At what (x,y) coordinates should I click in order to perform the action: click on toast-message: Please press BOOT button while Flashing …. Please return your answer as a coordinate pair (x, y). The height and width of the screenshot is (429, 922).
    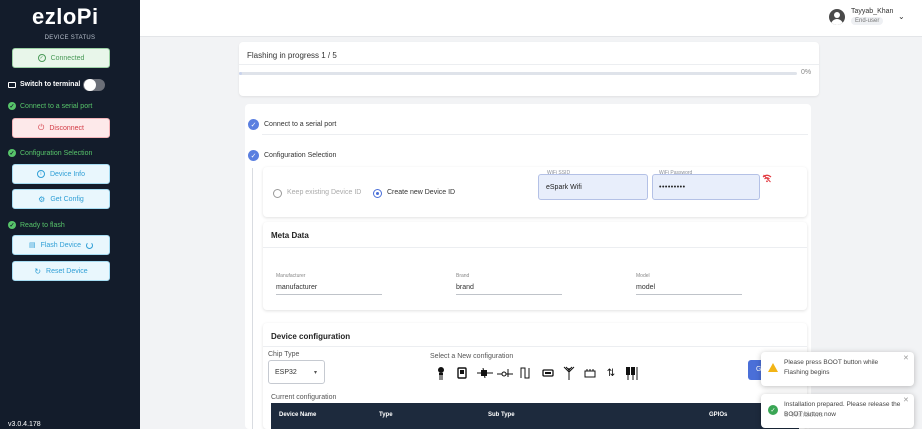
    Looking at the image, I should click on (831, 367).